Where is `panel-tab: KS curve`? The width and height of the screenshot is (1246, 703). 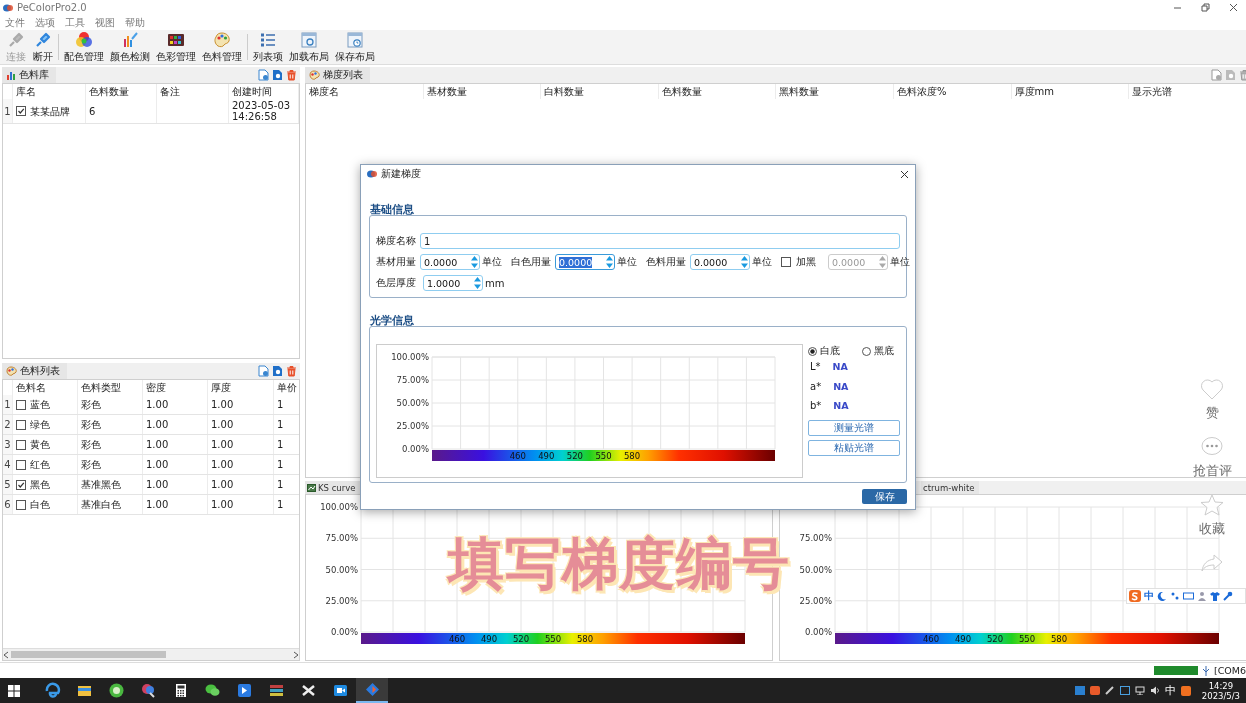 panel-tab: KS curve is located at coordinates (332, 487).